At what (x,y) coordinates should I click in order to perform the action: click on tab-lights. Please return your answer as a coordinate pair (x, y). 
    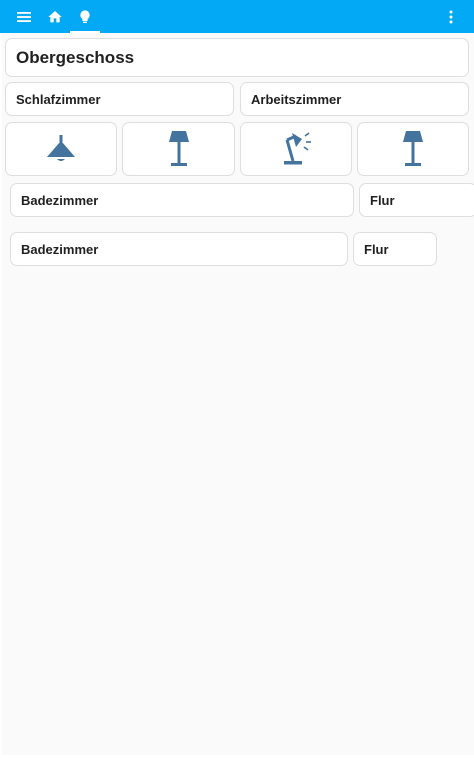
    Looking at the image, I should click on (85, 16).